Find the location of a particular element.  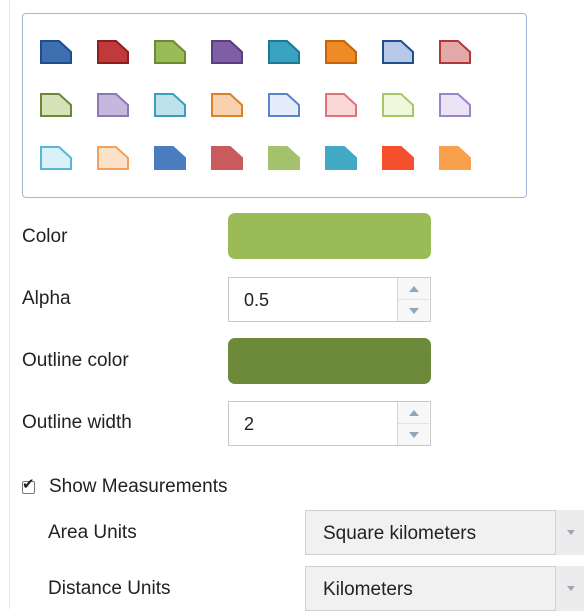

outline-width-value: 2 is located at coordinates (249, 424).